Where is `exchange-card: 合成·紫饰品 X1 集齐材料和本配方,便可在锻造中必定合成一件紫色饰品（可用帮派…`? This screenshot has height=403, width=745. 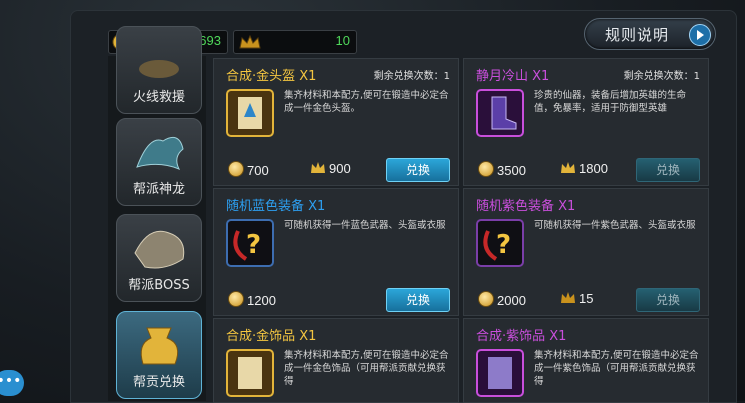 exchange-card: 合成·紫饰品 X1 集齐材料和本配方,便可在锻造中必定合成一件紫色饰品（可用帮派… is located at coordinates (586, 360).